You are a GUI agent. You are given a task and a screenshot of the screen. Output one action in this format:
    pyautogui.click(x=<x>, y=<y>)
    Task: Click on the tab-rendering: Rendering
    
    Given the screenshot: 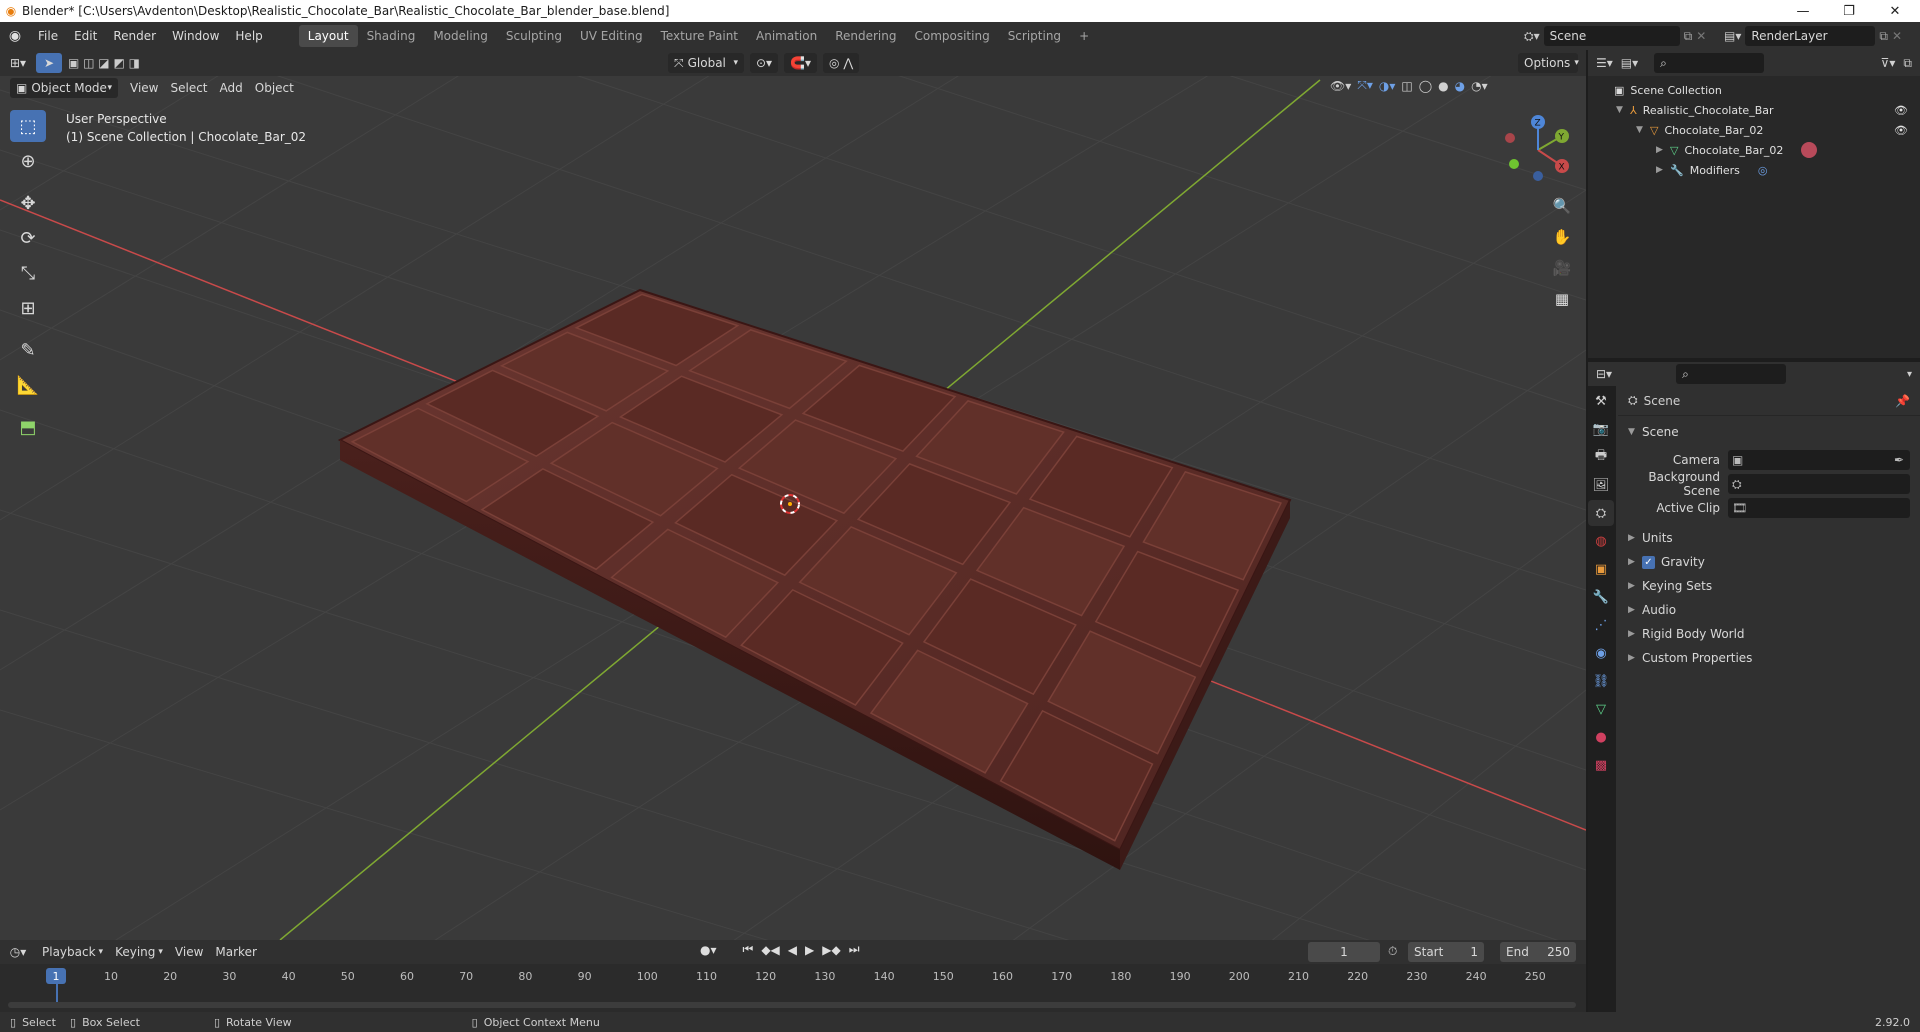 What is the action you would take?
    pyautogui.click(x=865, y=36)
    